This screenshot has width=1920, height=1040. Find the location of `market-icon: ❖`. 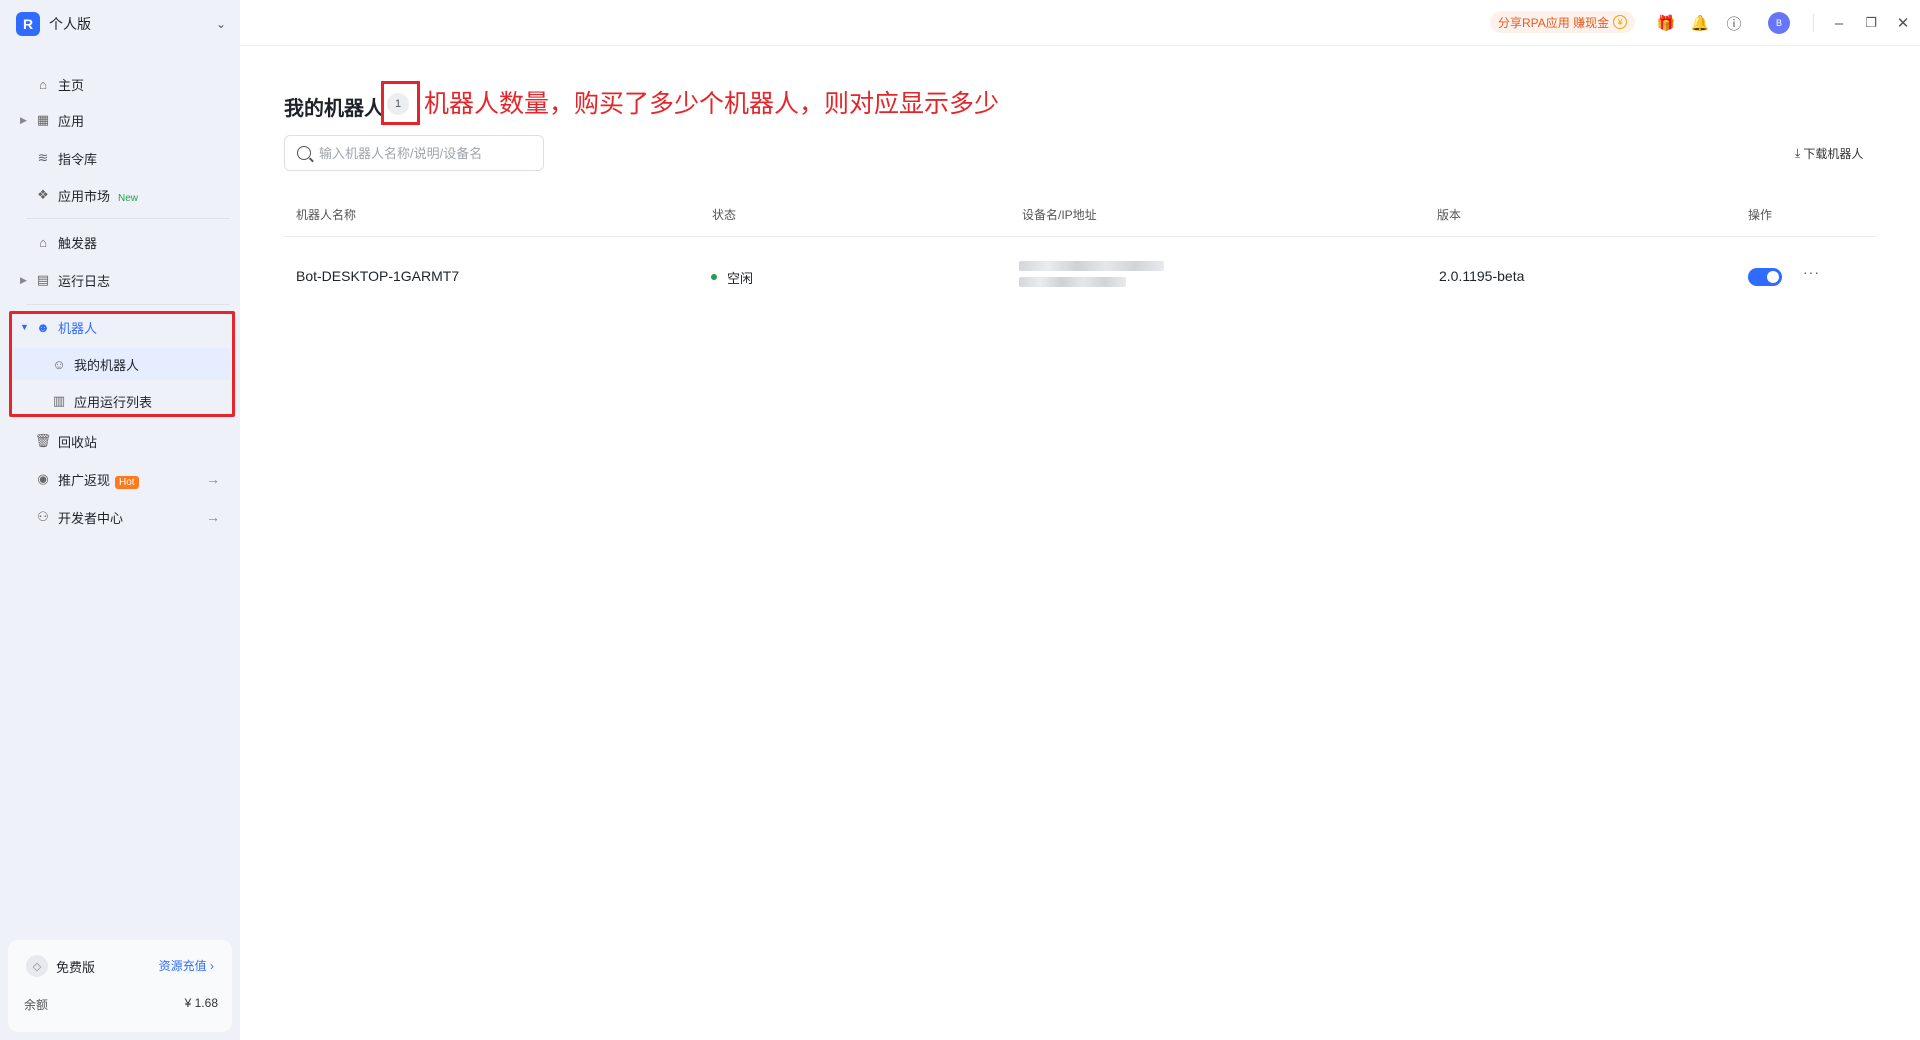

market-icon: ❖ is located at coordinates (43, 194).